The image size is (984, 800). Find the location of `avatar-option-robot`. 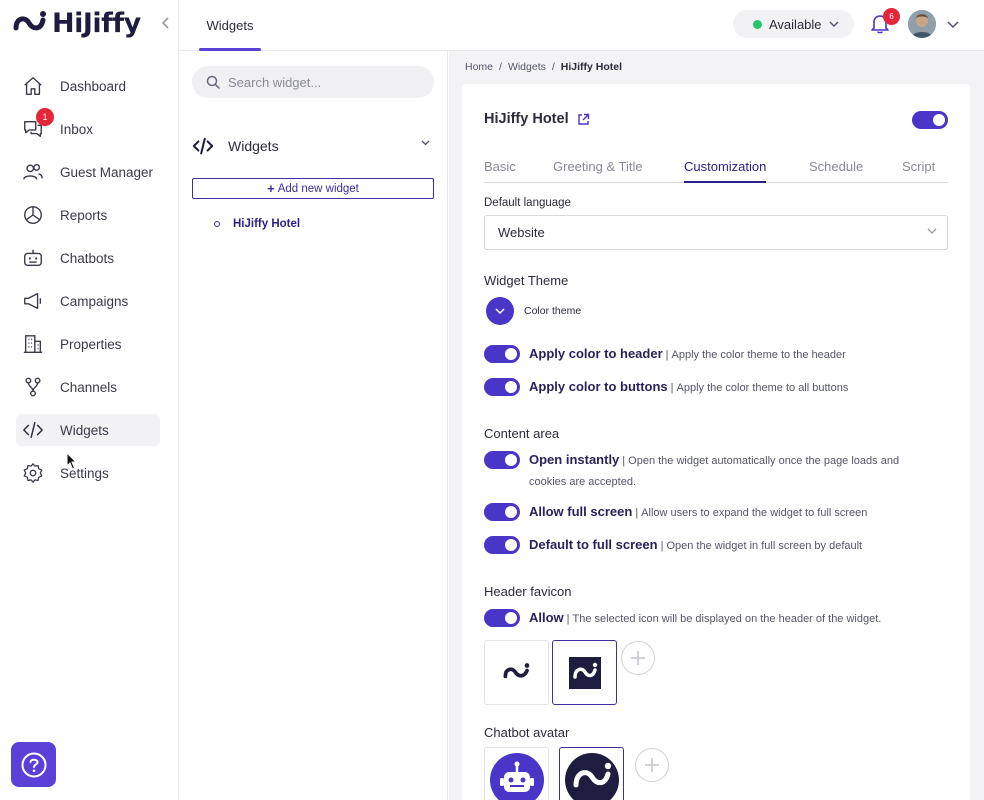

avatar-option-robot is located at coordinates (516, 773).